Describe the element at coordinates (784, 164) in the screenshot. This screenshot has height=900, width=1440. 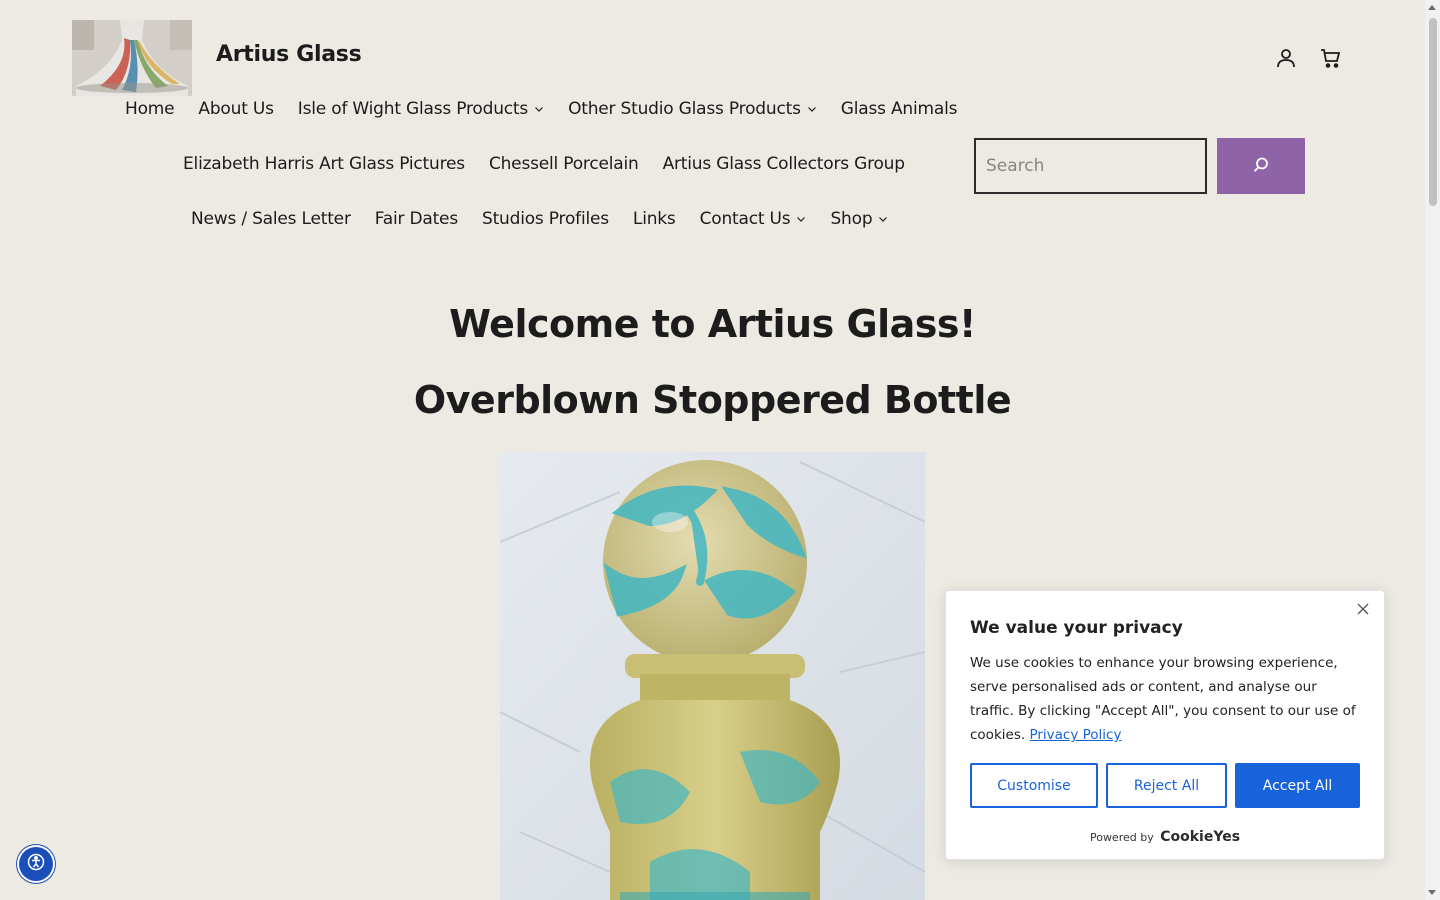
I see `nav-item-collectors-group: Artius Glass Collectors Group` at that location.